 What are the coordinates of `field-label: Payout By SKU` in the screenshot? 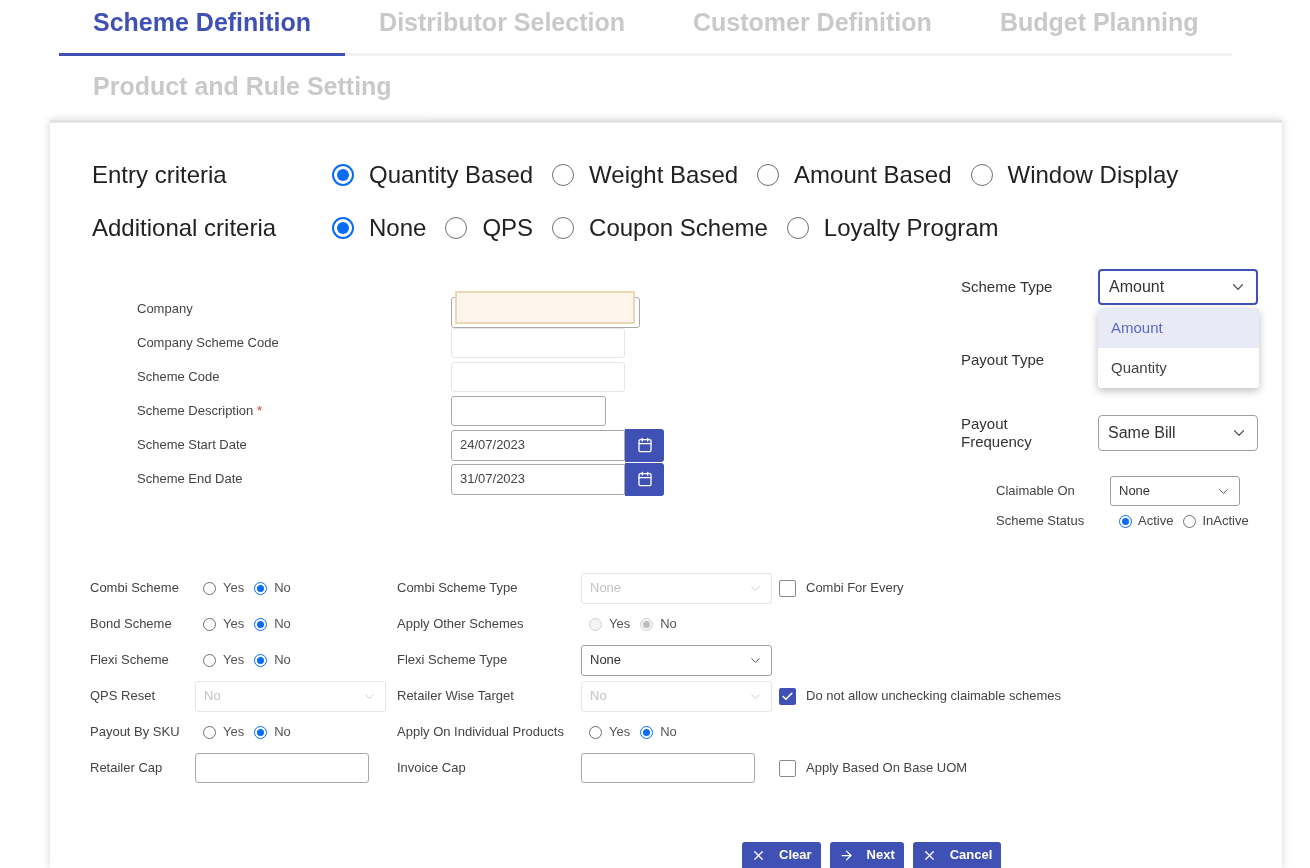 It's located at (135, 732).